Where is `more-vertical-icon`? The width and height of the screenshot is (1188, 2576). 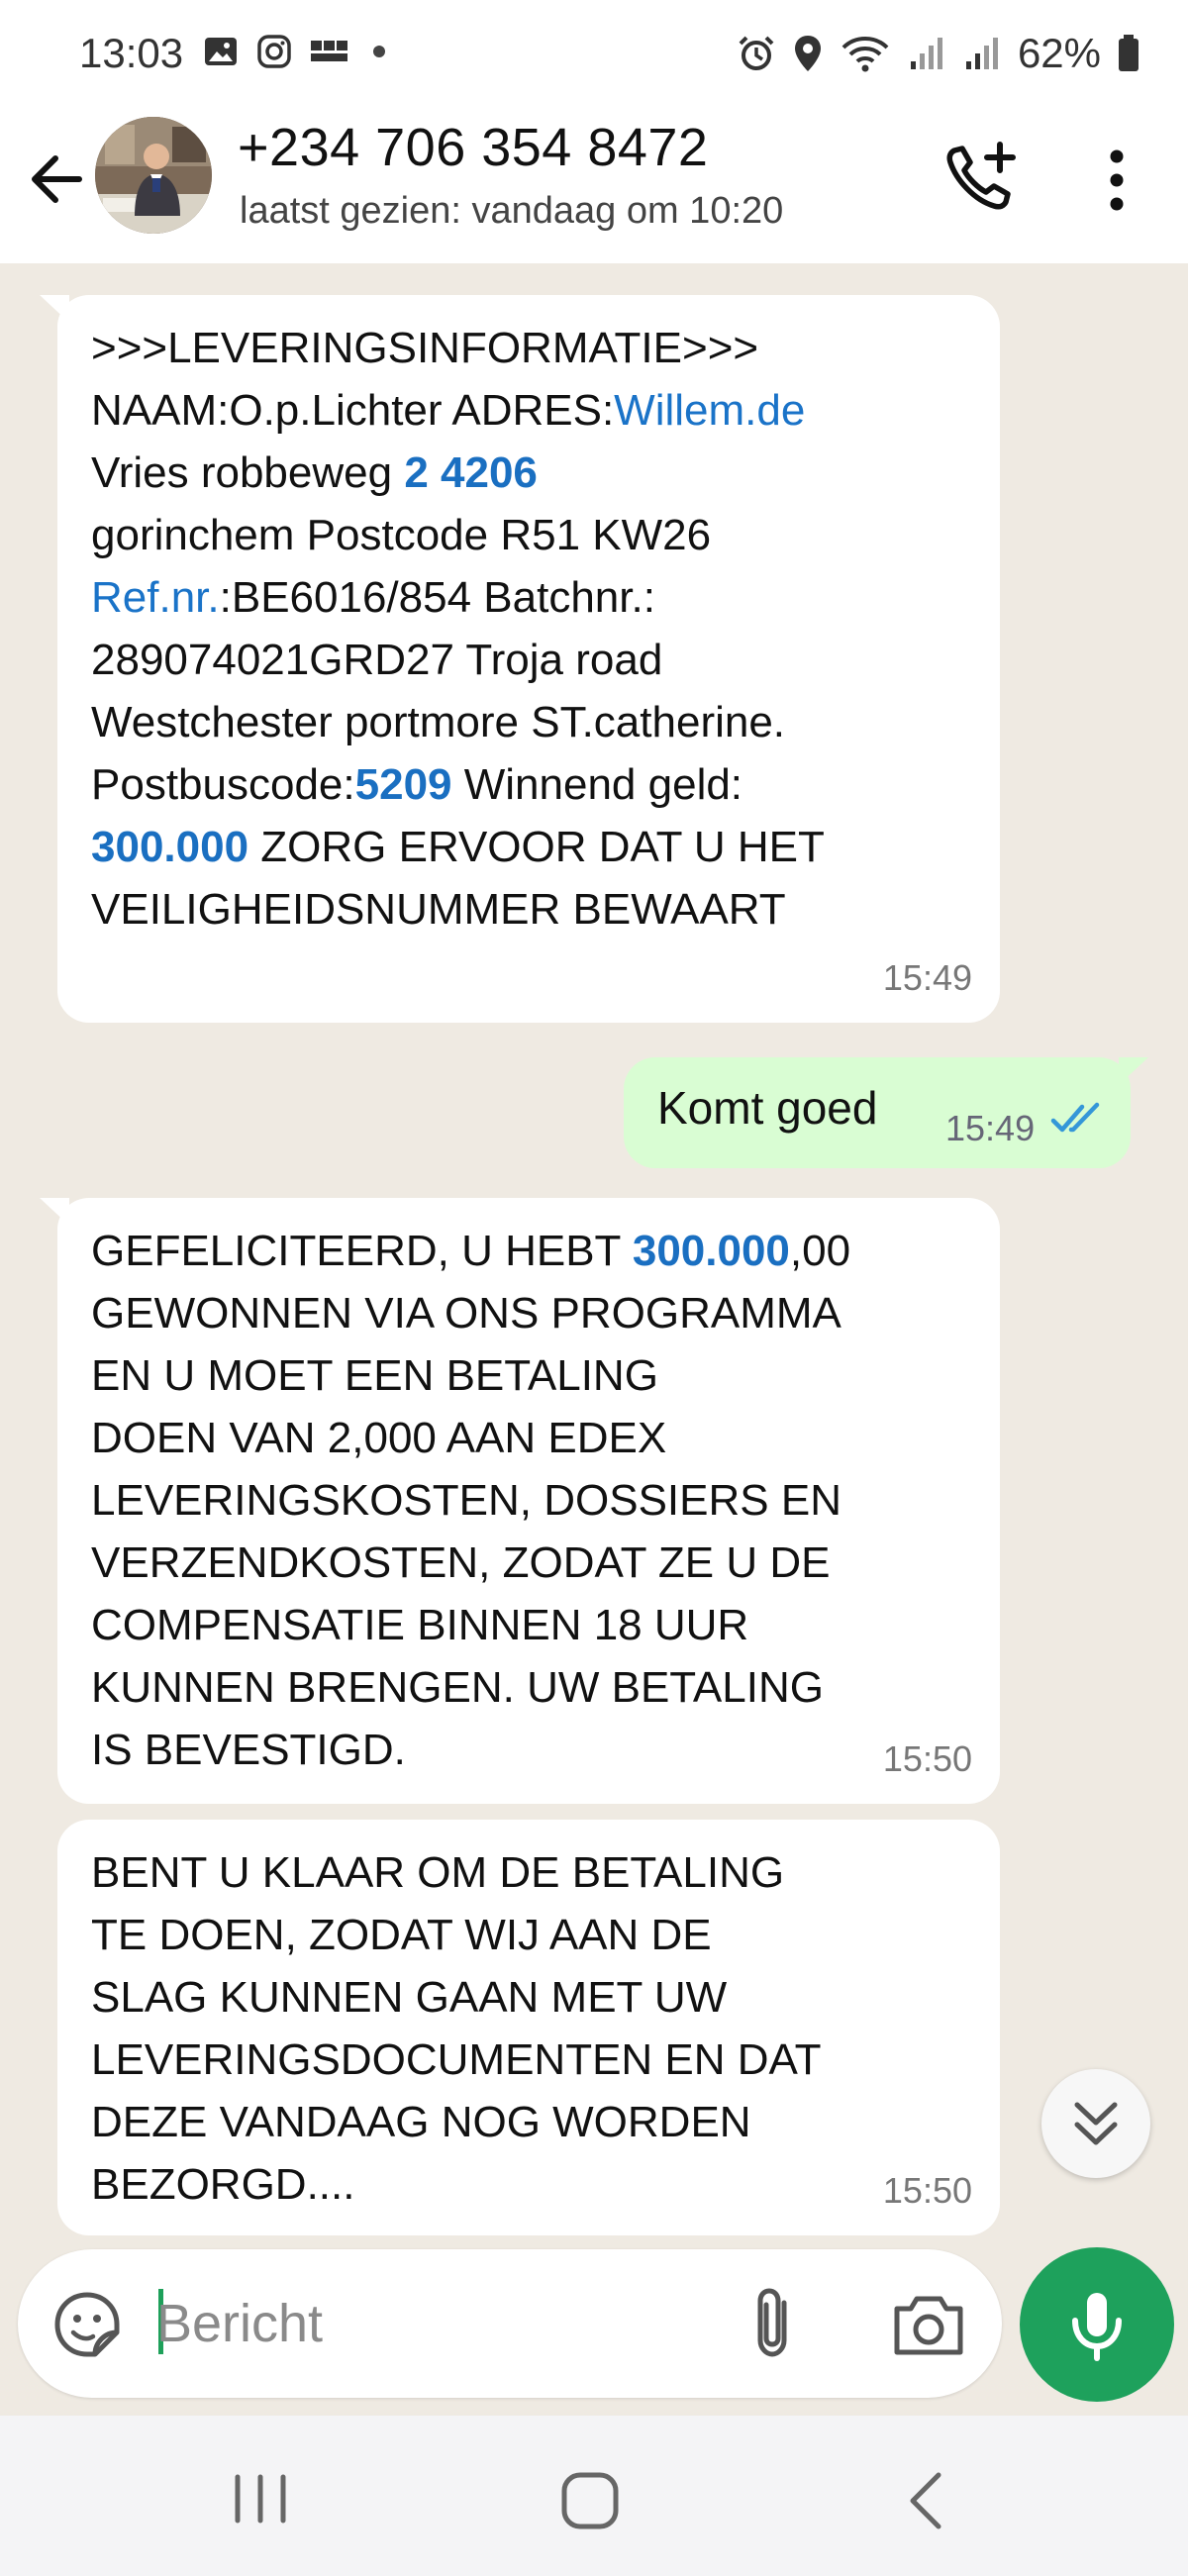
more-vertical-icon is located at coordinates (1117, 180).